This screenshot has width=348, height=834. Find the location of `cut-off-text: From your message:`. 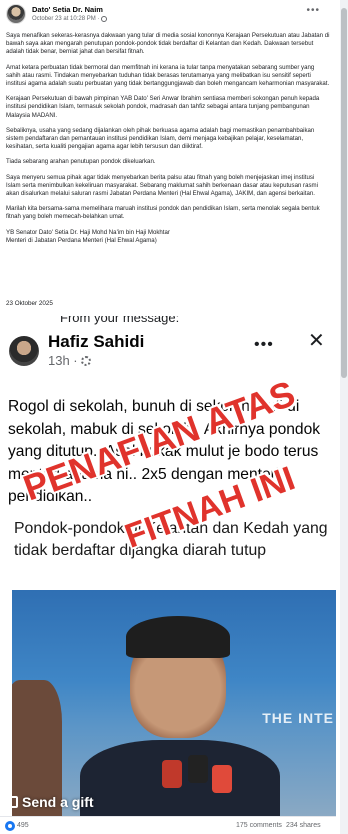

cut-off-text: From your message: is located at coordinates (120, 320).